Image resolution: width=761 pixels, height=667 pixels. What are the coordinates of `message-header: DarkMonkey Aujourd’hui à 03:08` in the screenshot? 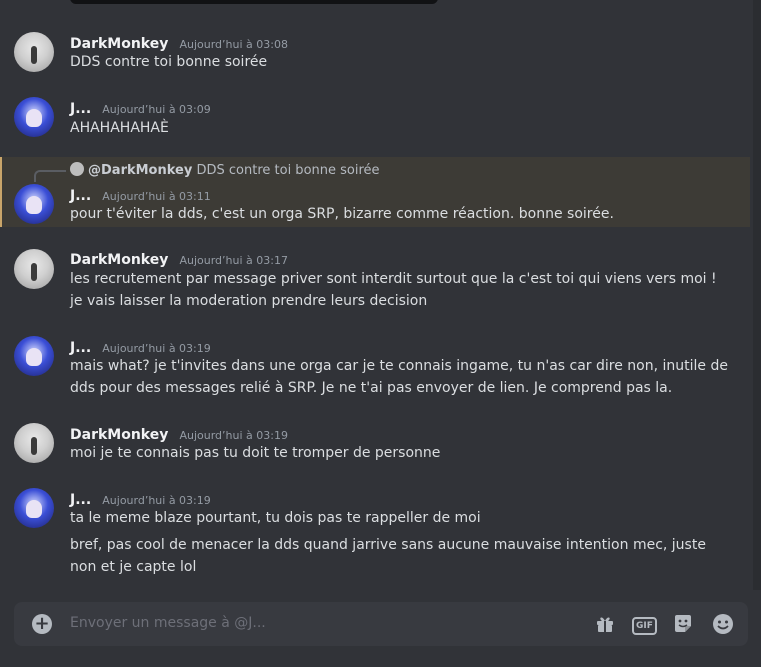 It's located at (179, 42).